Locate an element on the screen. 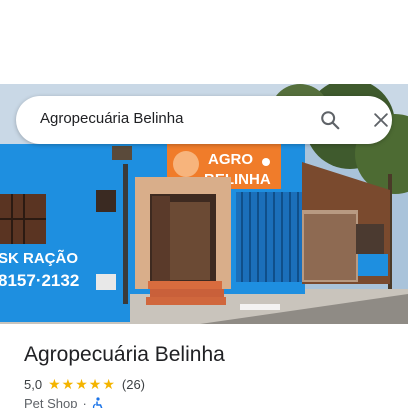 Image resolution: width=408 pixels, height=408 pixels. category-row: Pet Shop · is located at coordinates (64, 402).